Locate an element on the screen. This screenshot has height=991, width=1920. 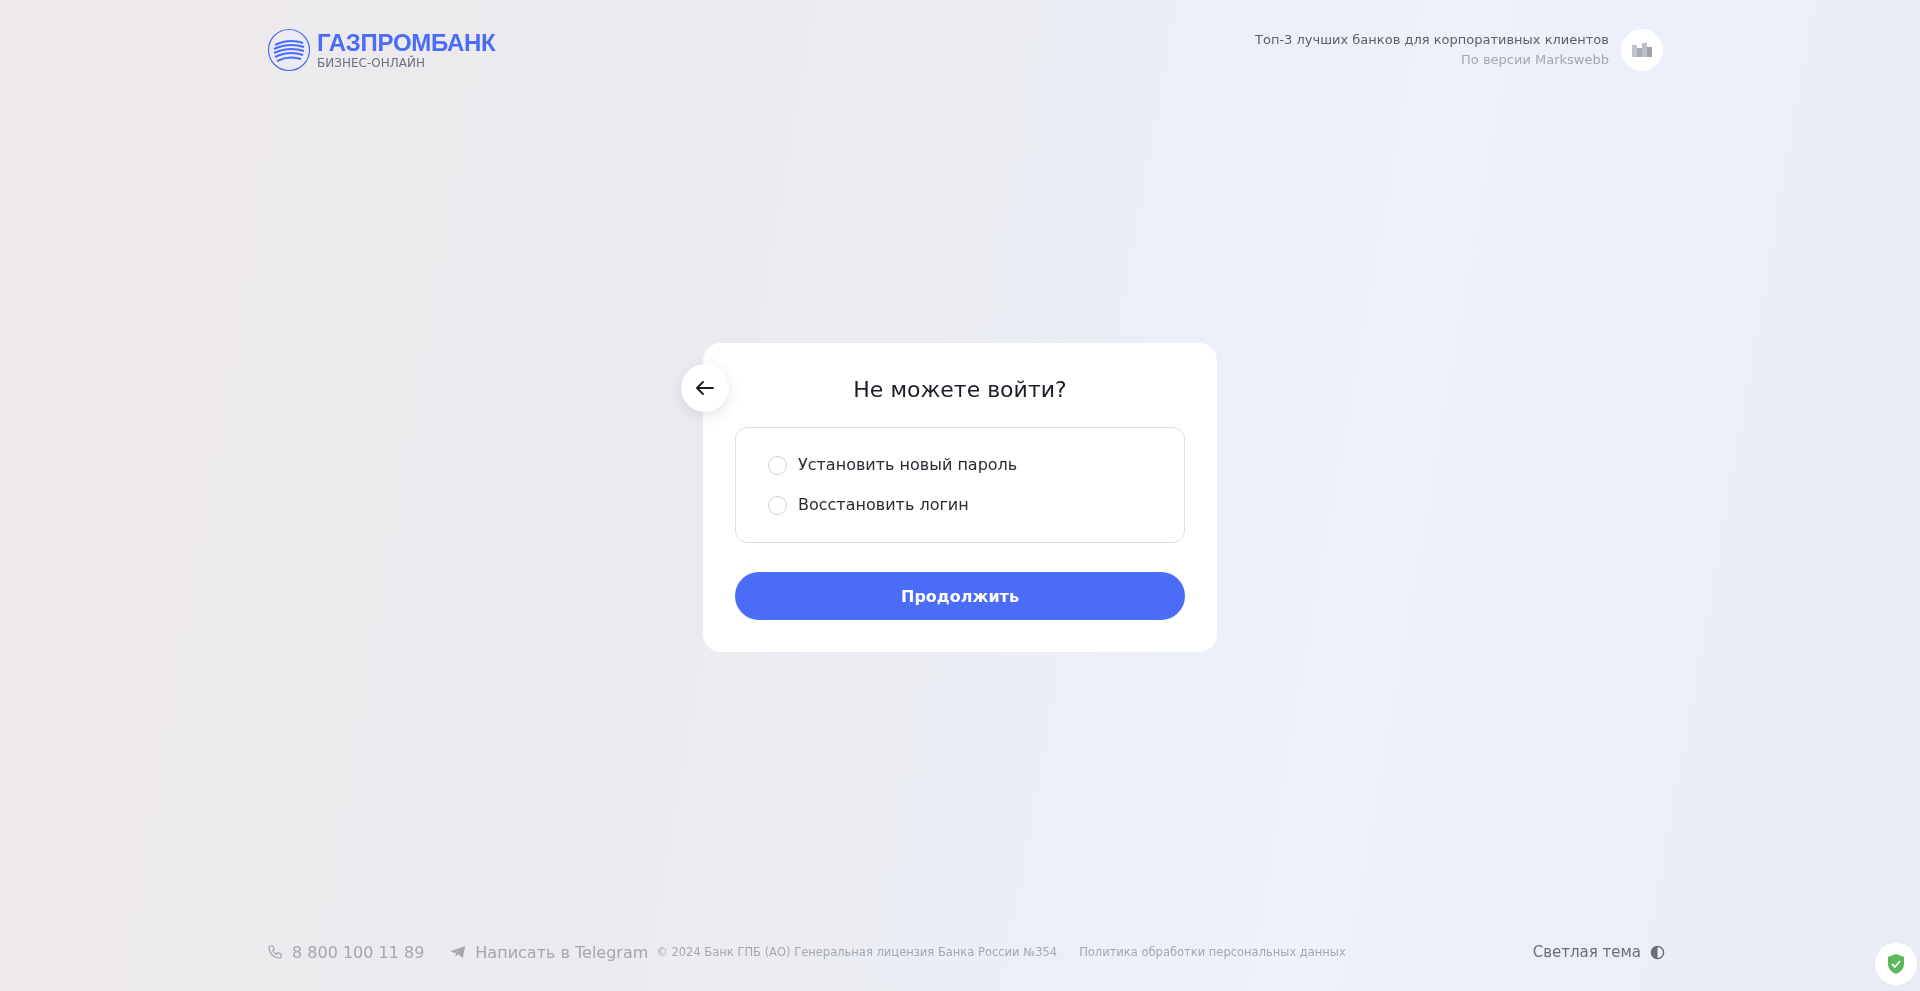
award-source: По версии Markswebb is located at coordinates (1535, 60).